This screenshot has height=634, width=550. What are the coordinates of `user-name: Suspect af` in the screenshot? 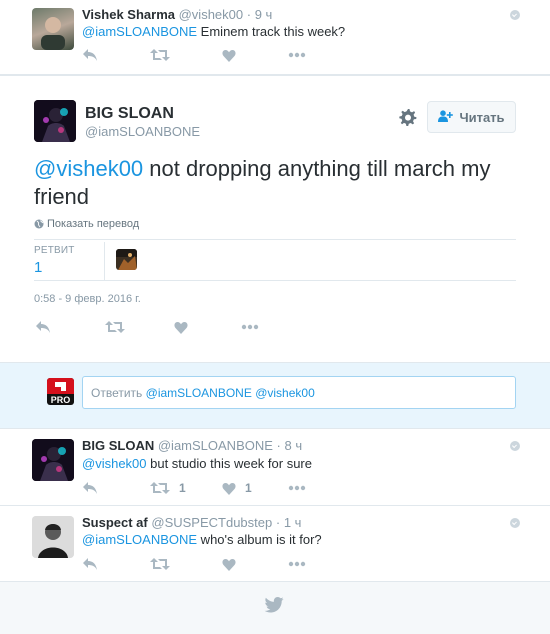 It's located at (115, 522).